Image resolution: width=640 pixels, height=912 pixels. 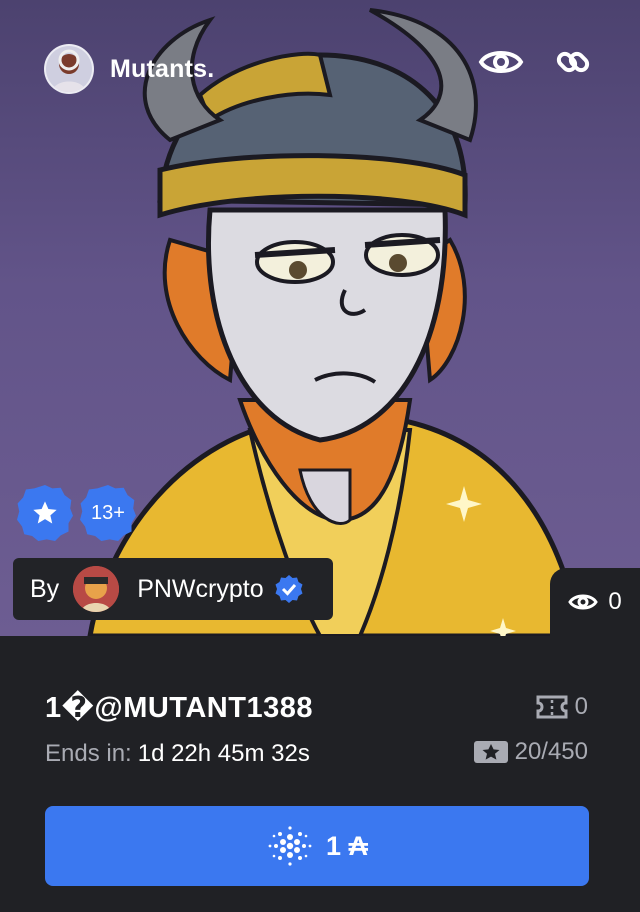 I want to click on listing-title: 1�@MUTANT1388, so click(x=179, y=708).